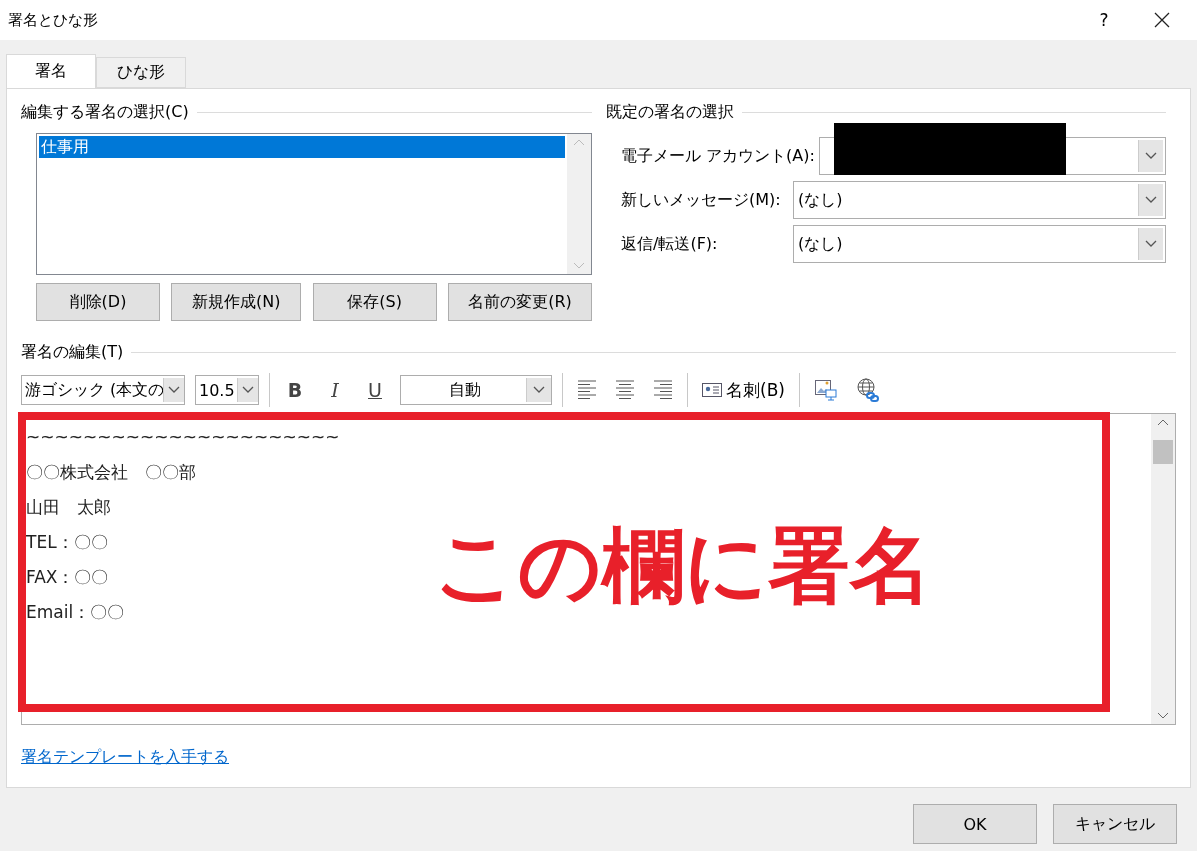 This screenshot has height=851, width=1197. What do you see at coordinates (701, 200) in the screenshot?
I see `field-label: 新しいメッセージ(M):` at bounding box center [701, 200].